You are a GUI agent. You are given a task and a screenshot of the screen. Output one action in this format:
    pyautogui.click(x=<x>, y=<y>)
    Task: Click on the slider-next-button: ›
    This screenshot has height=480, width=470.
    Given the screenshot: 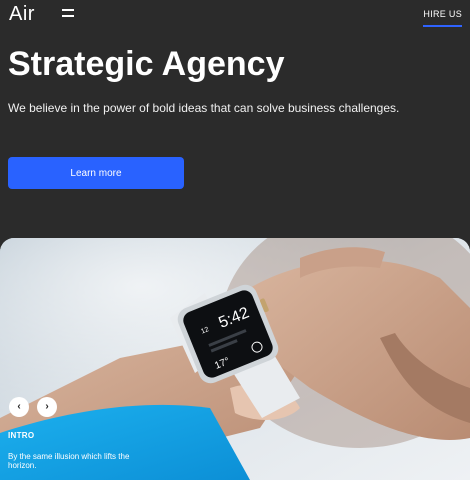 What is the action you would take?
    pyautogui.click(x=47, y=407)
    